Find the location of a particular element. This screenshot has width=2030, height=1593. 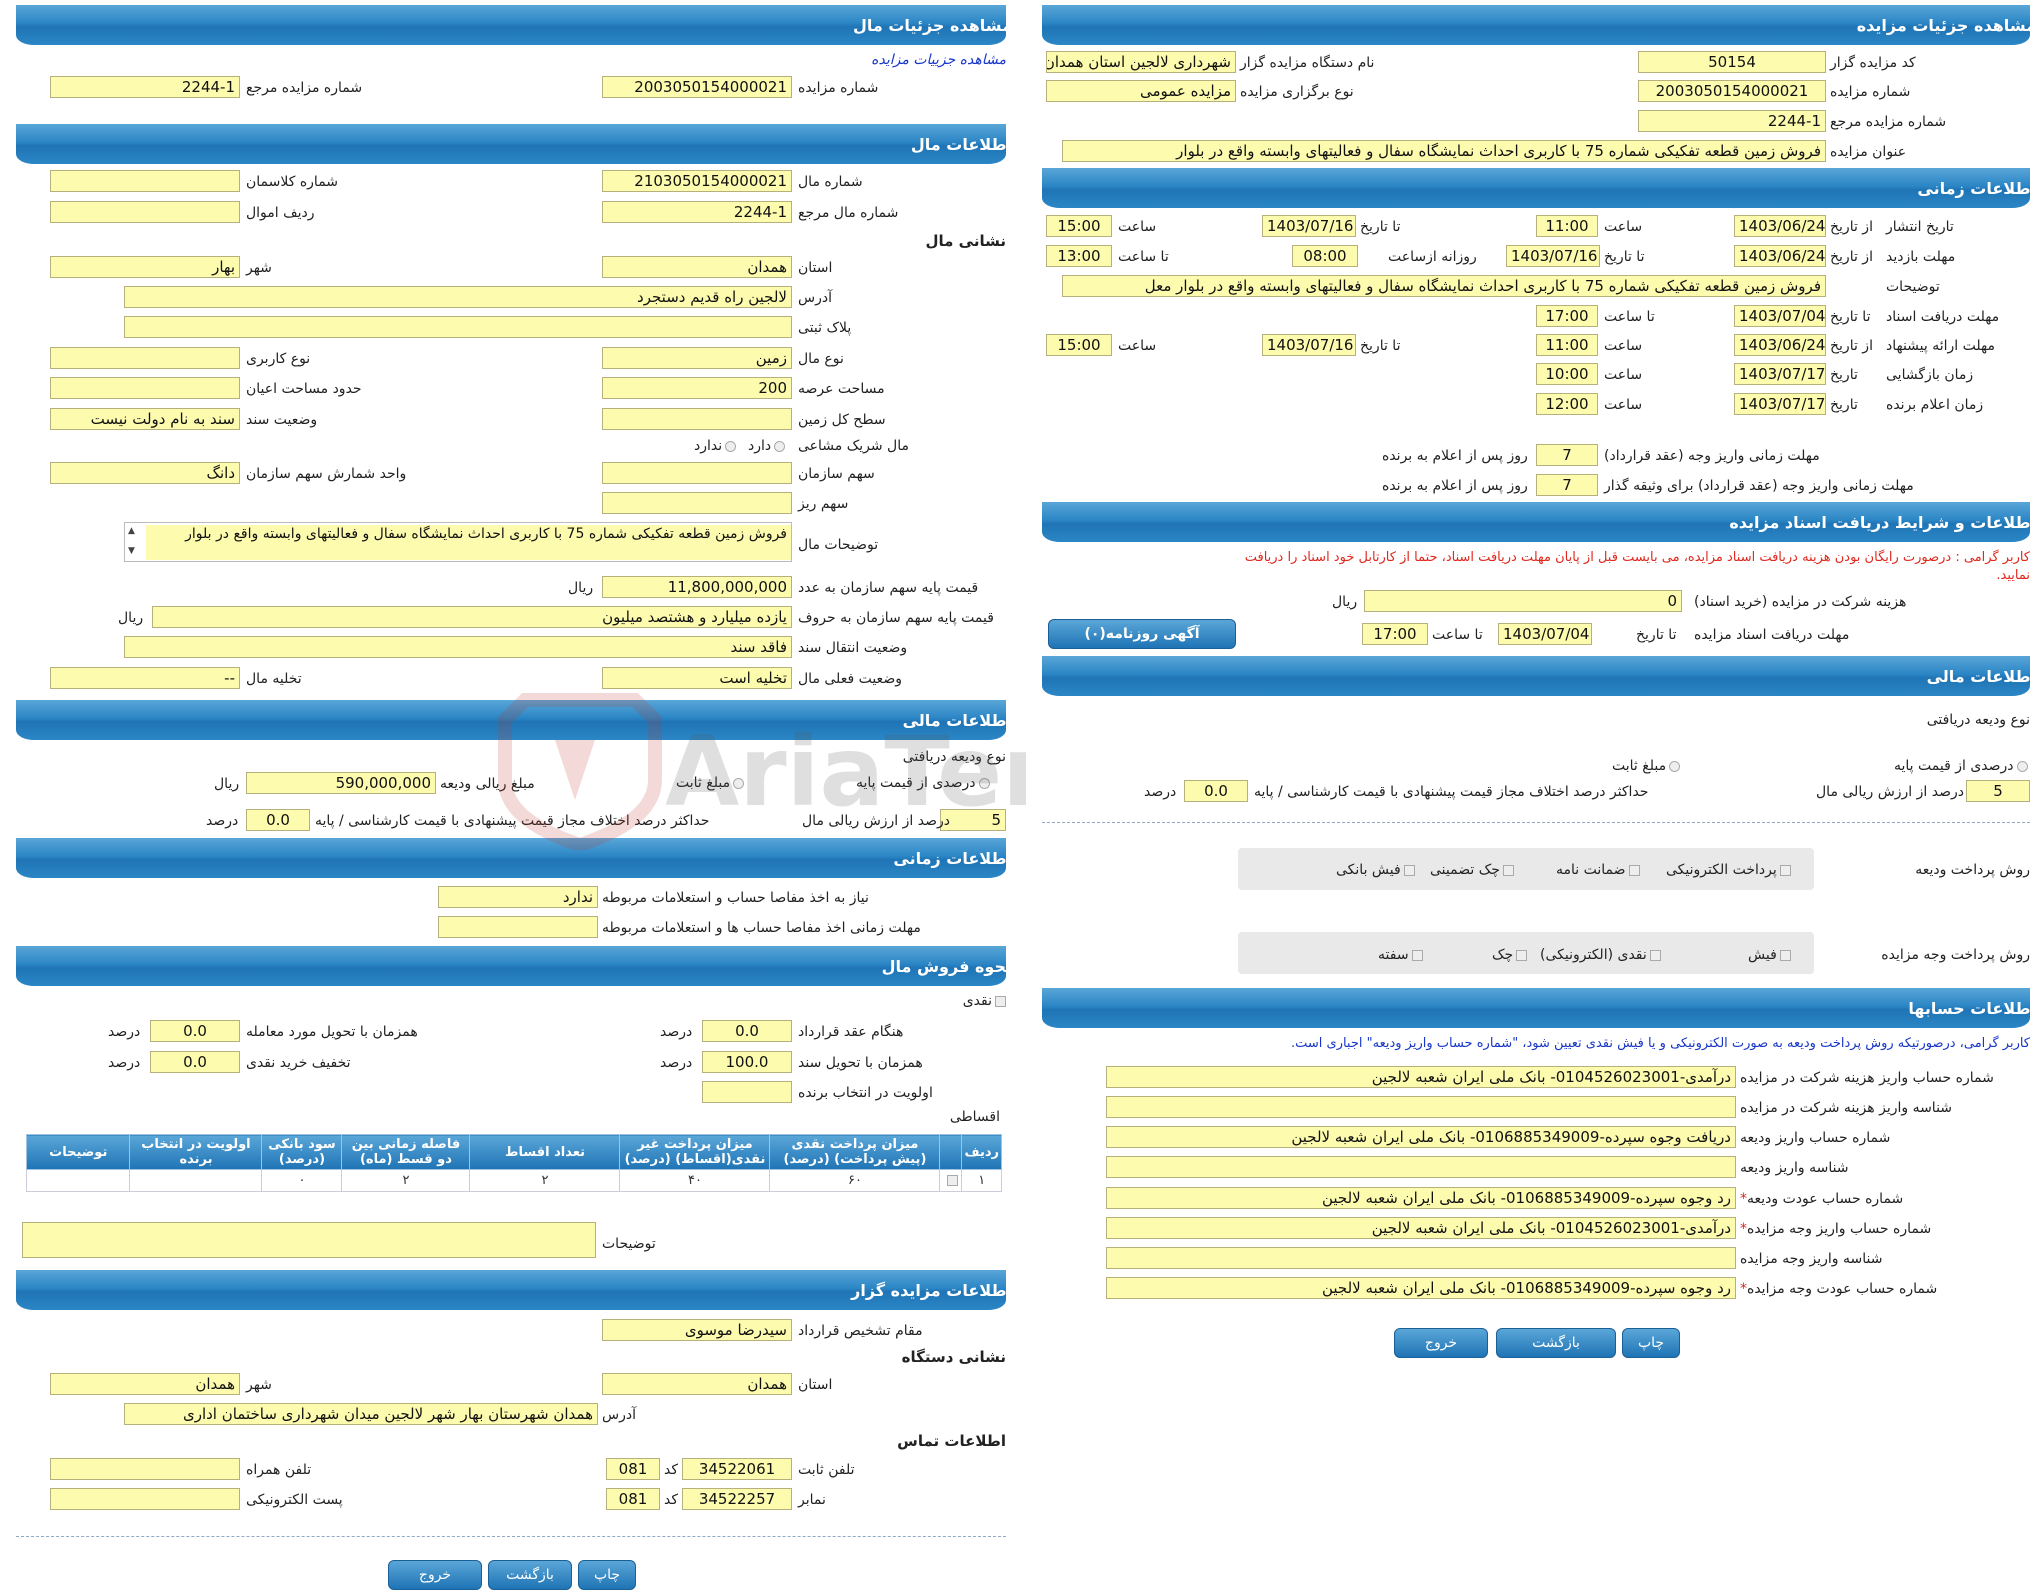

acc3-label: شماره حساب واریز ودیعه is located at coordinates (1815, 1138).